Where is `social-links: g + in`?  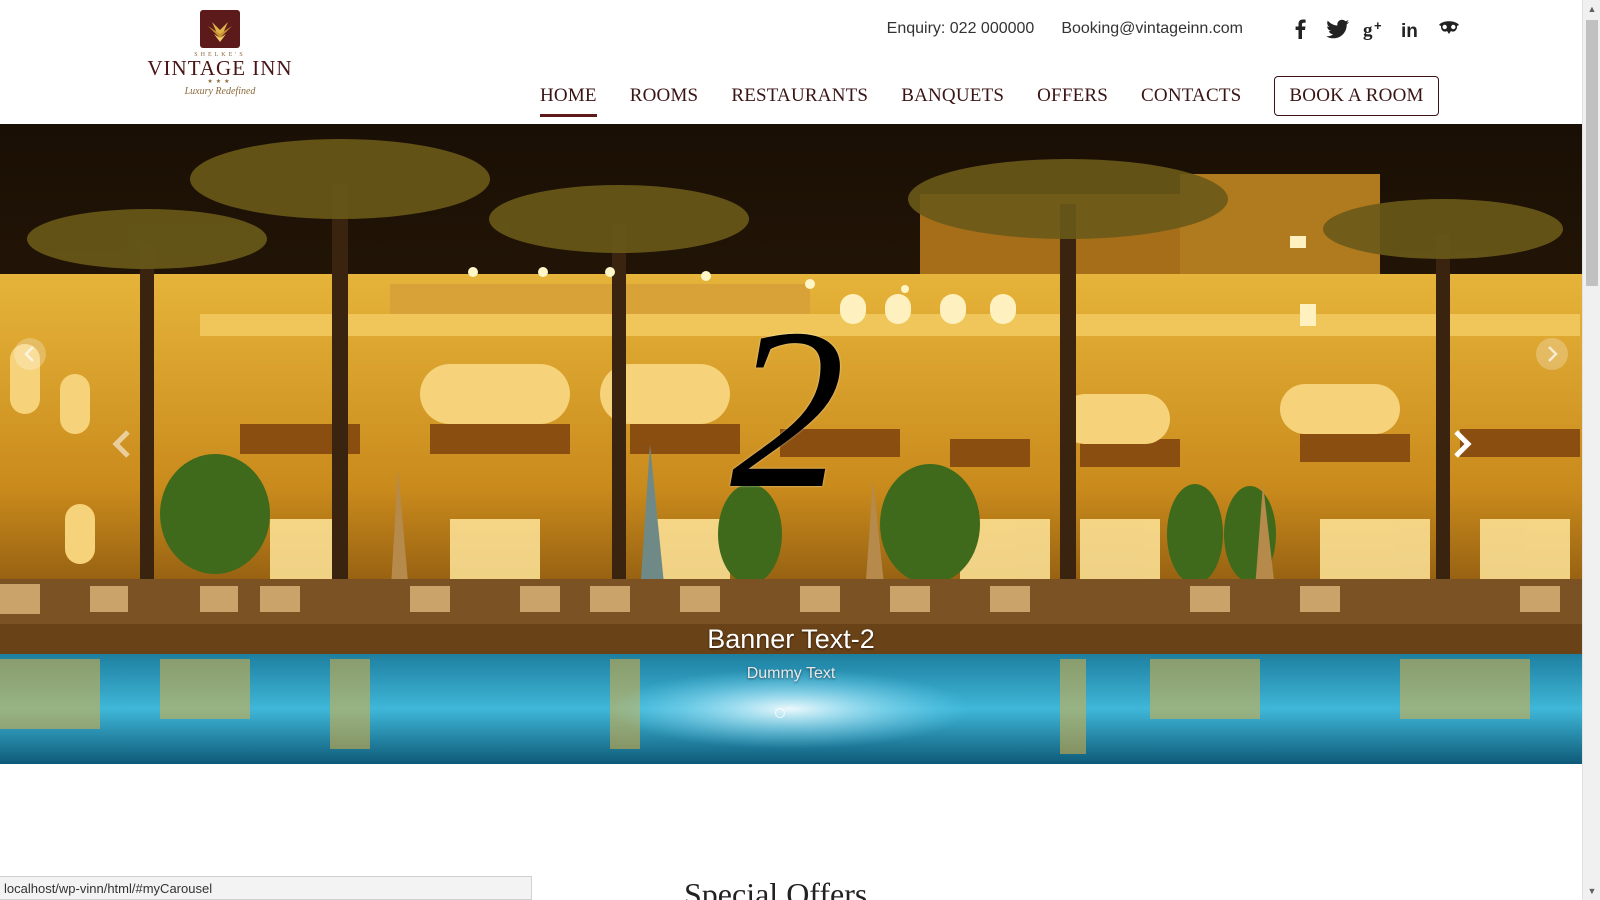 social-links: g + in is located at coordinates (1369, 29).